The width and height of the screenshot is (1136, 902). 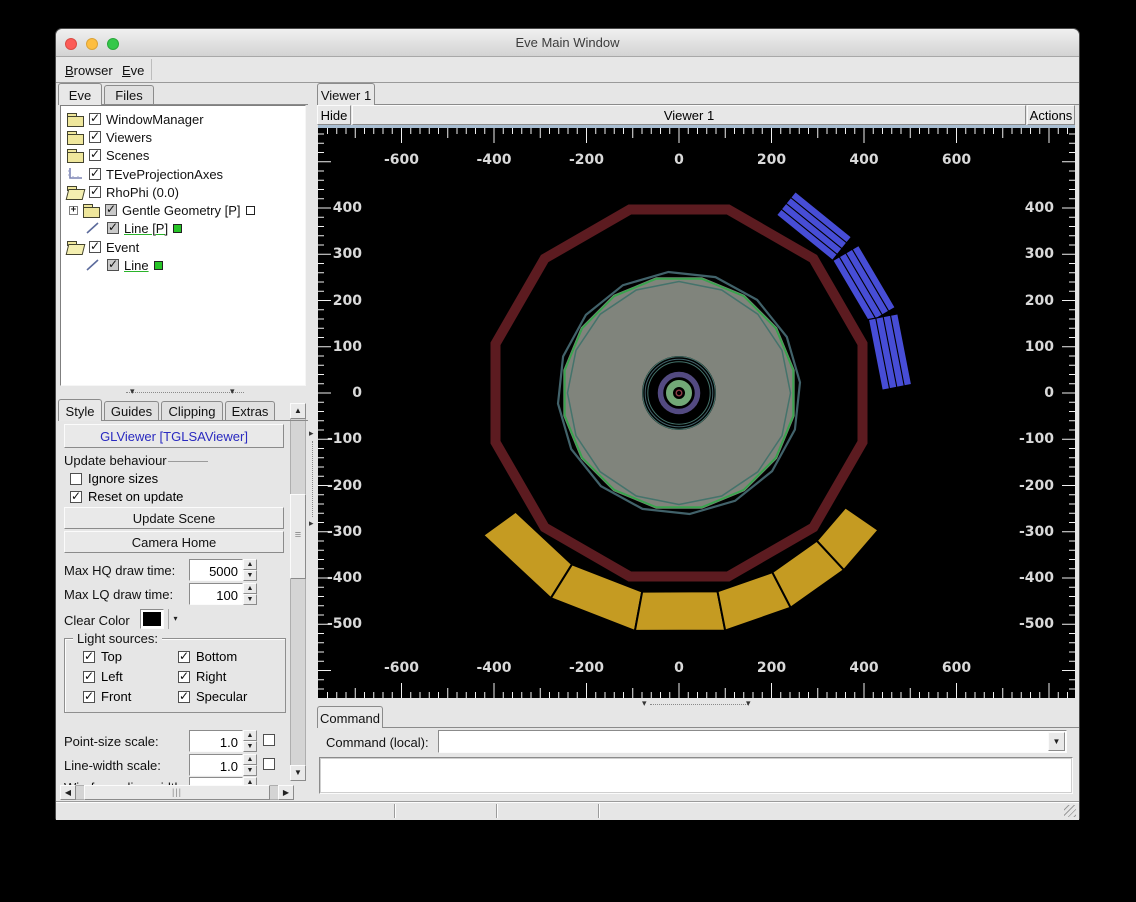 What do you see at coordinates (122, 247) in the screenshot?
I see `tree-item-label: Event` at bounding box center [122, 247].